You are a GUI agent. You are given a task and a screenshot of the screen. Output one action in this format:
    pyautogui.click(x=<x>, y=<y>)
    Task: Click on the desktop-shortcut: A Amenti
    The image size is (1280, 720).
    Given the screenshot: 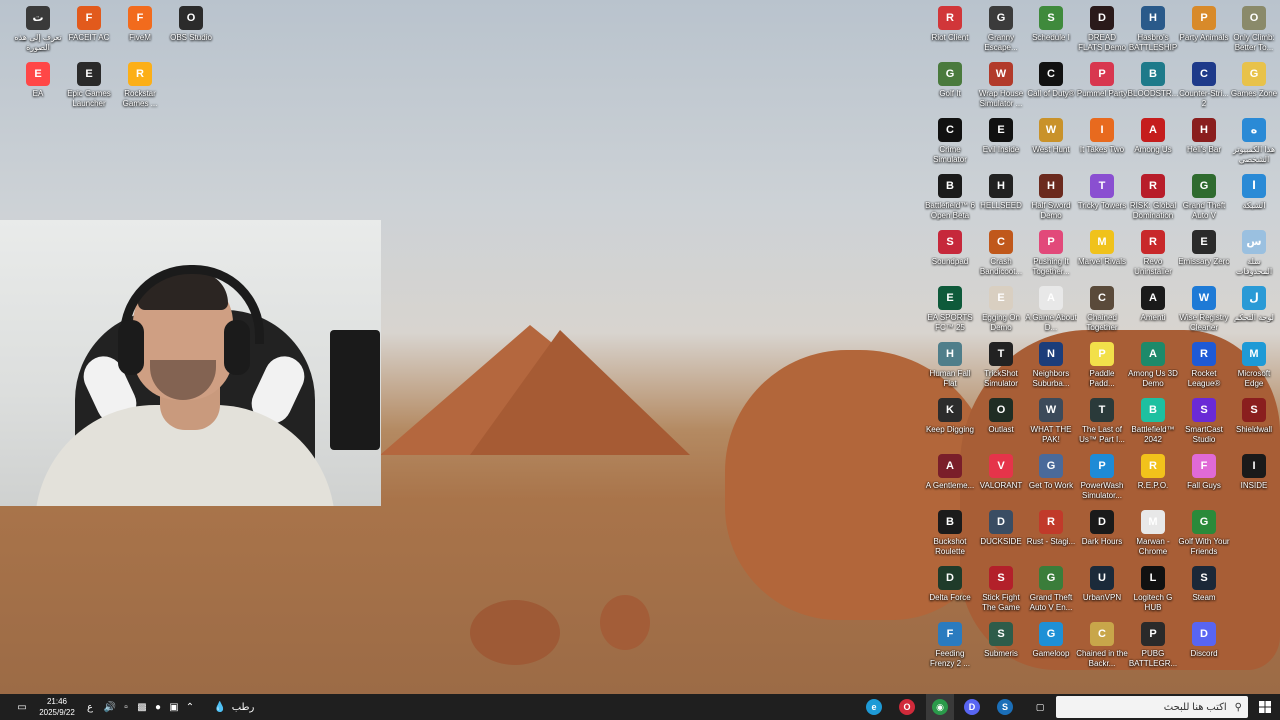 What is the action you would take?
    pyautogui.click(x=1153, y=304)
    